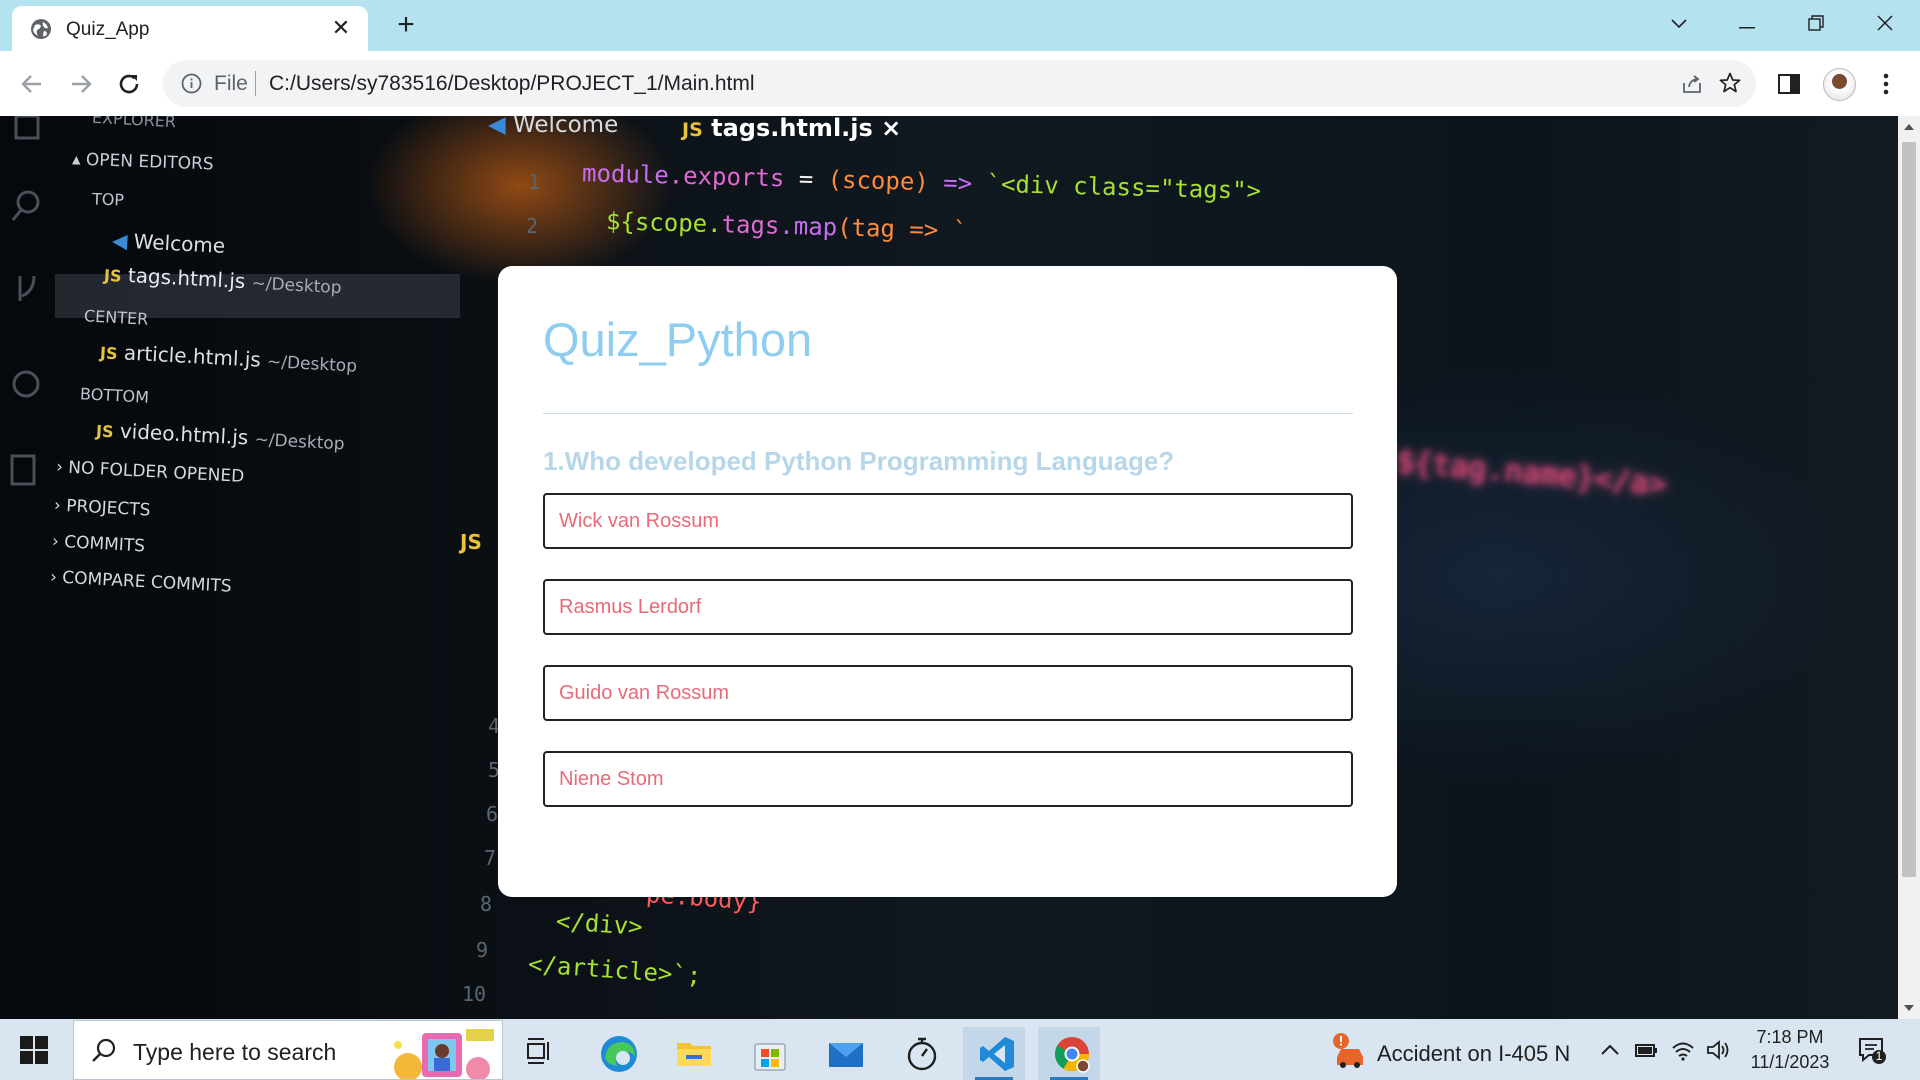 This screenshot has width=1920, height=1080. I want to click on code-token: (tag => `, so click(902, 229).